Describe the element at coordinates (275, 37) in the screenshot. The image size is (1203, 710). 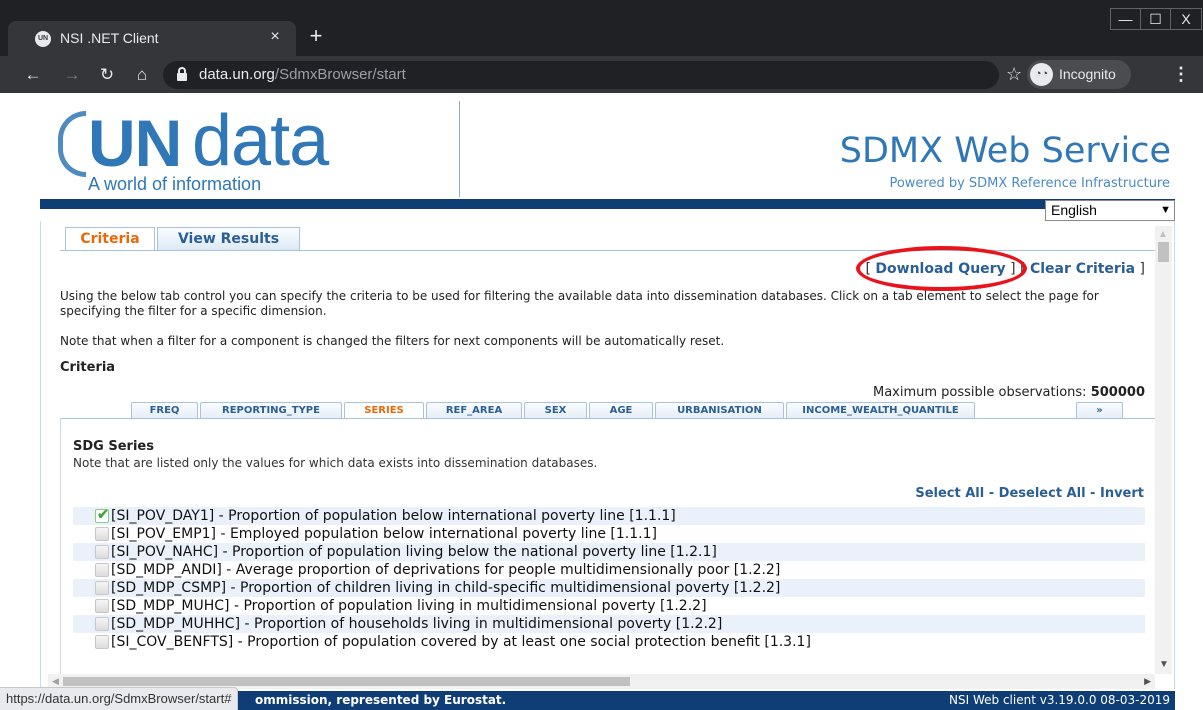
I see `close-tab-icon: ×` at that location.